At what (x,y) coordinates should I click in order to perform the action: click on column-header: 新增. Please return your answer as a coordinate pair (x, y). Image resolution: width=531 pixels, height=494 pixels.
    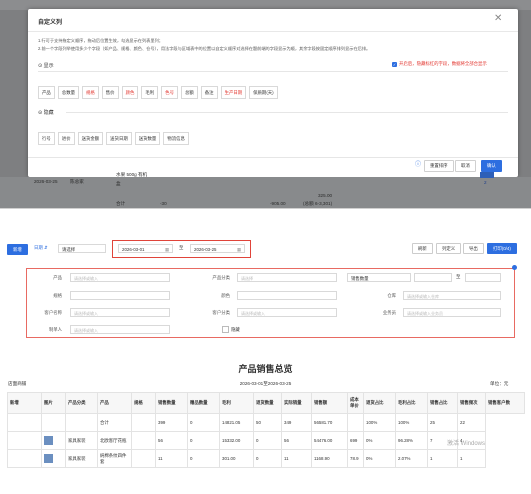
    Looking at the image, I should click on (24, 403).